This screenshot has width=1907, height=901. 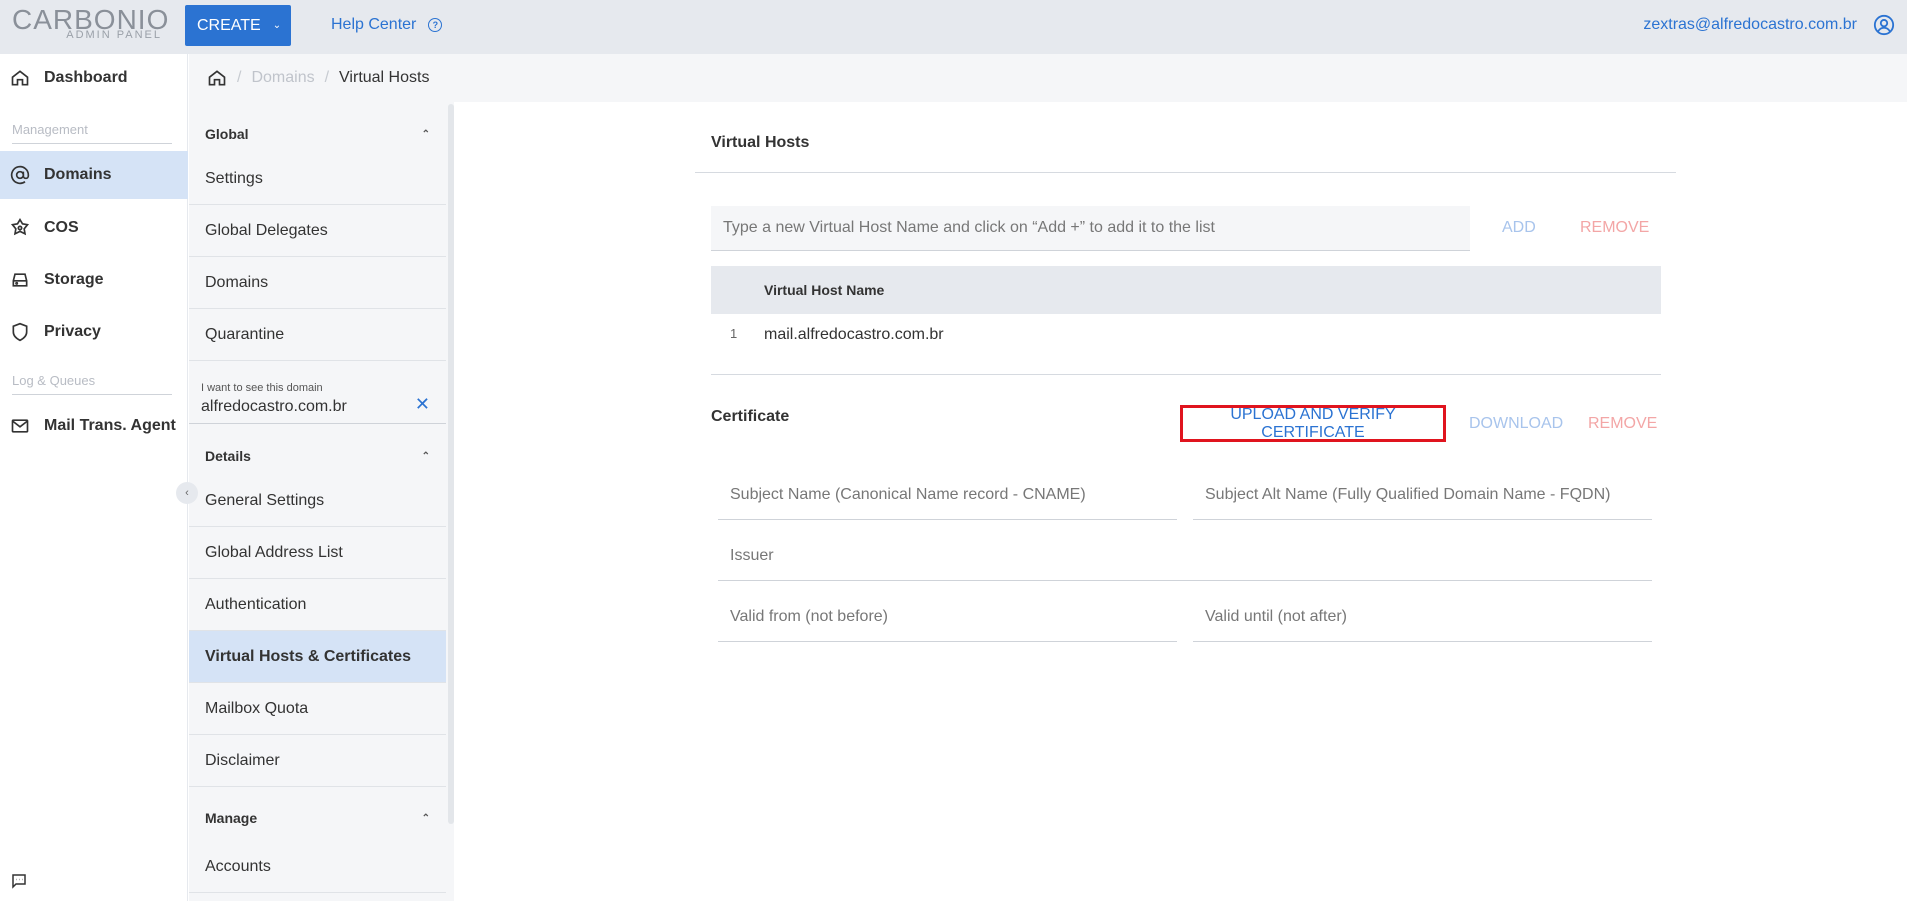 I want to click on subnav-item-virtual-hosts: Virtual Hosts & Certificates, so click(x=317, y=657).